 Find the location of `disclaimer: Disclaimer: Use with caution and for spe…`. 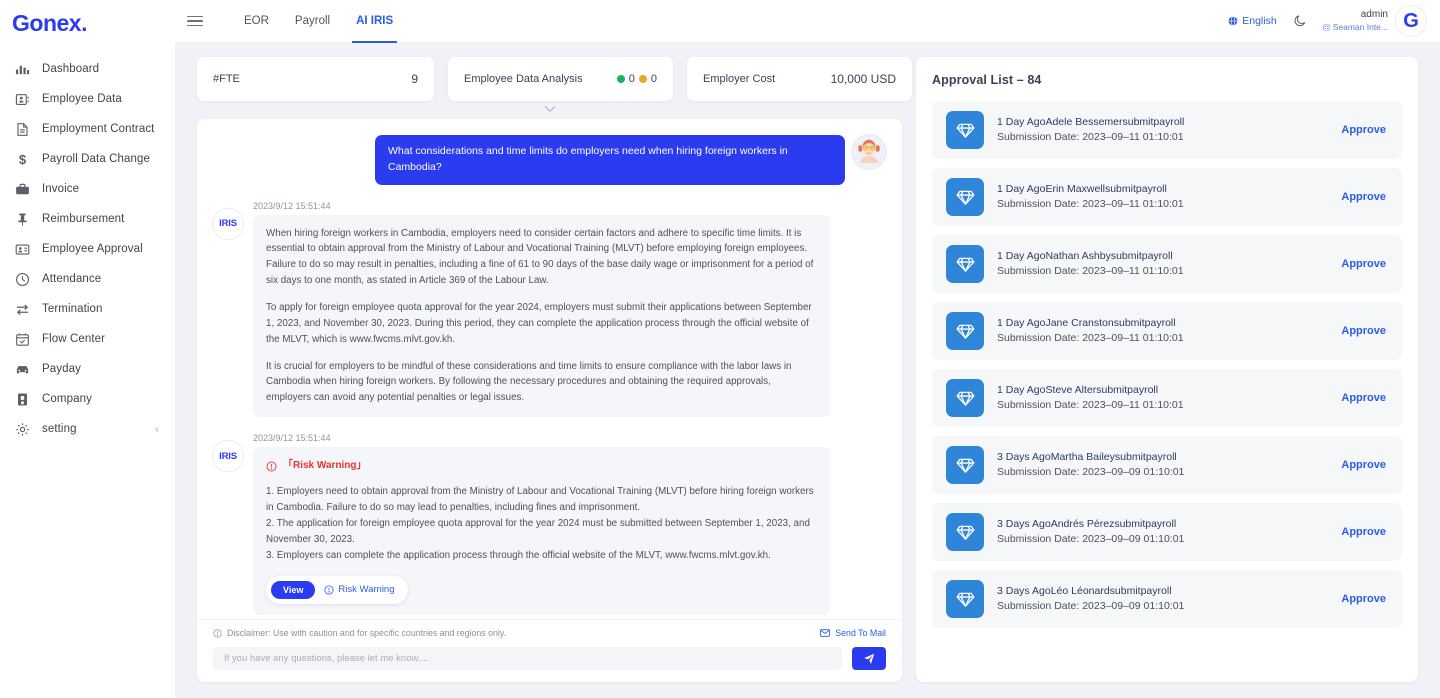

disclaimer: Disclaimer: Use with caution and for spe… is located at coordinates (359, 633).